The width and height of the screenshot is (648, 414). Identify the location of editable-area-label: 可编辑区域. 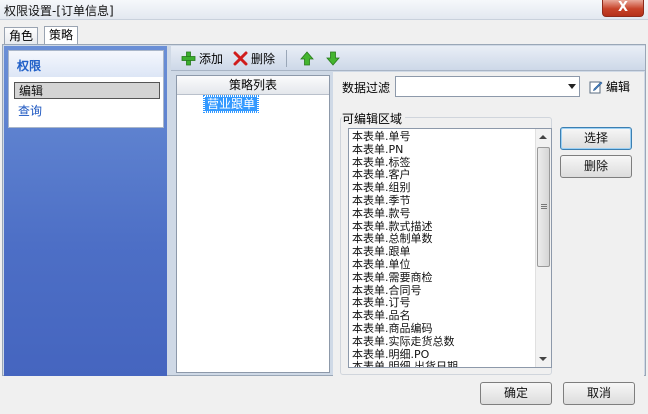
(374, 118).